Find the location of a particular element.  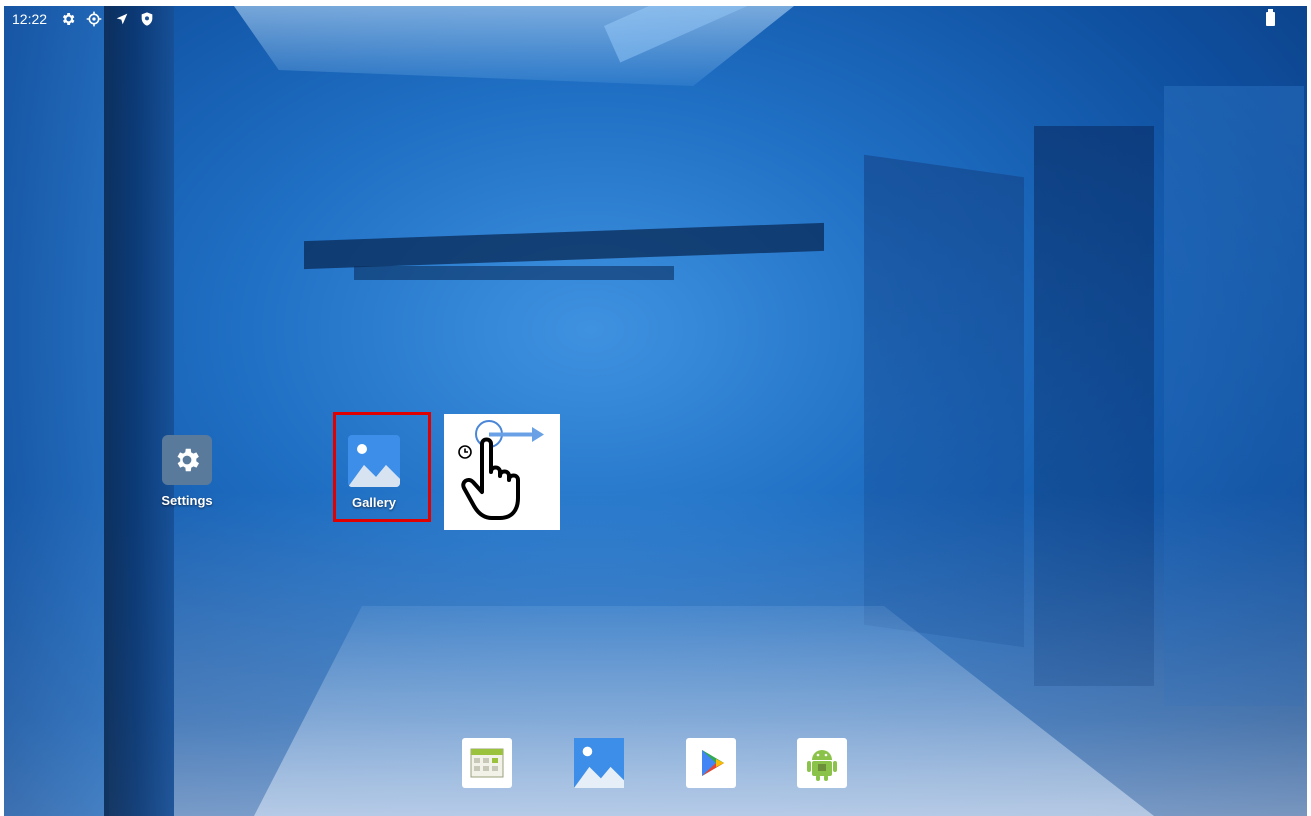

play-store-icon is located at coordinates (711, 763).